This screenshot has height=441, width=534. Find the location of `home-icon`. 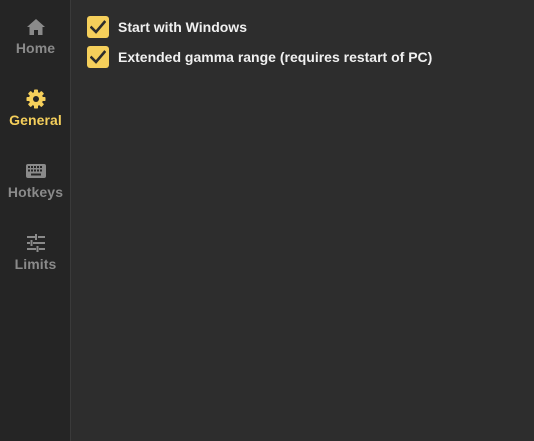

home-icon is located at coordinates (36, 27).